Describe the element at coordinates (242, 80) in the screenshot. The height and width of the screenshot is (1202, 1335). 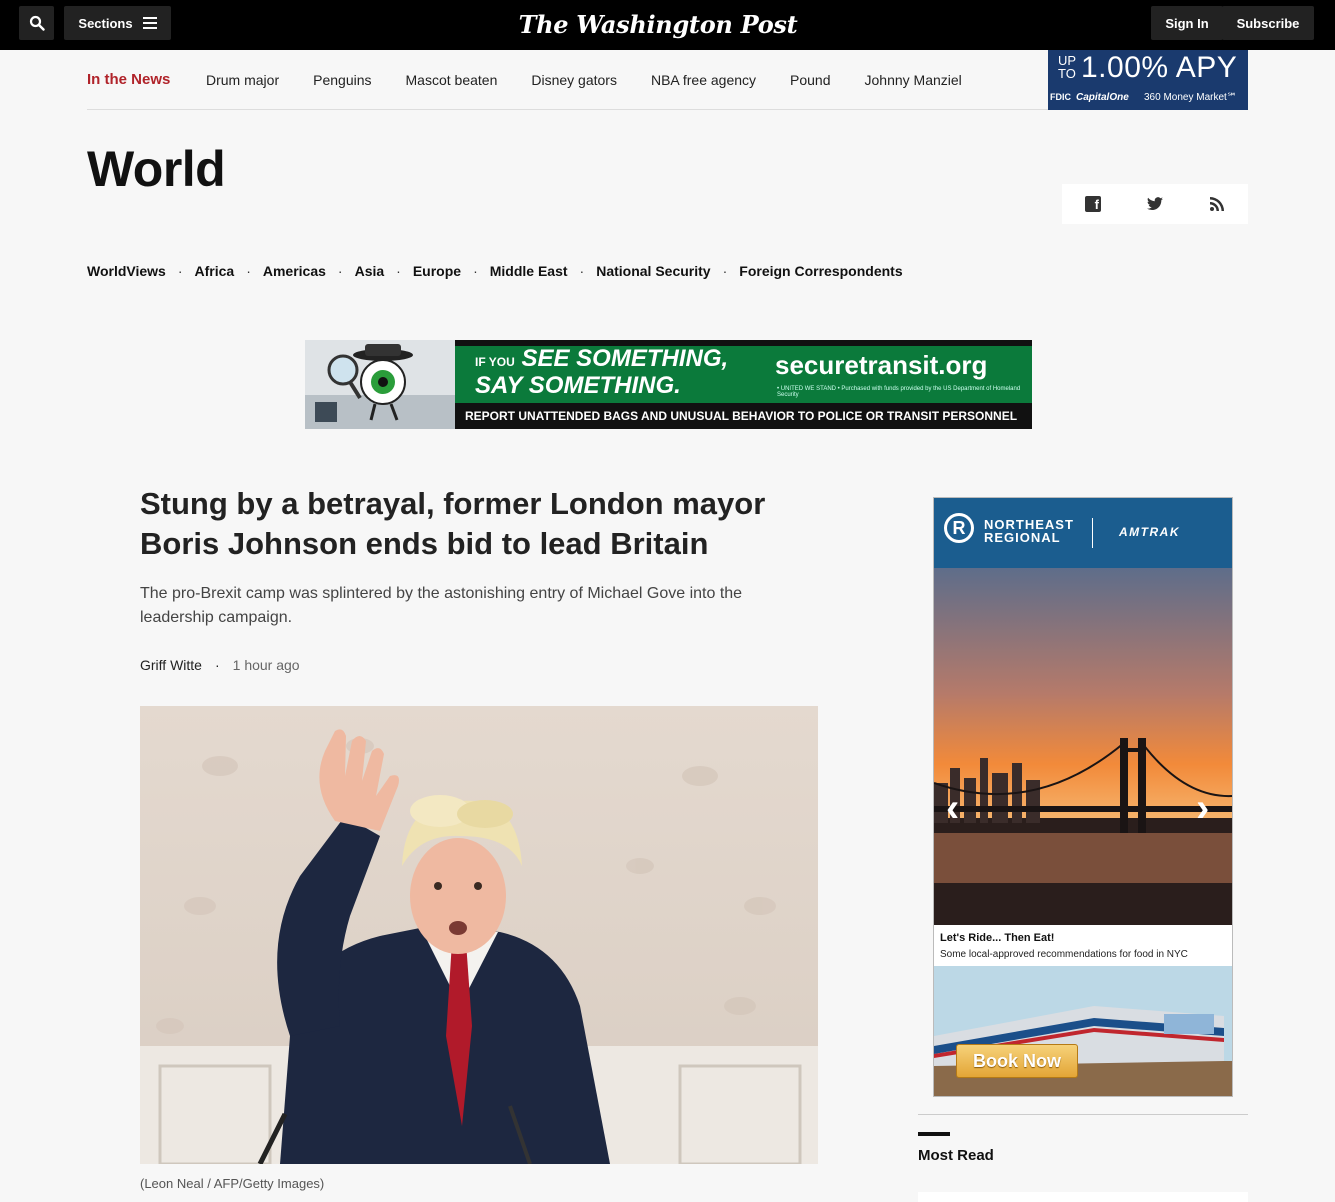
I see `news-link: Drum major` at that location.